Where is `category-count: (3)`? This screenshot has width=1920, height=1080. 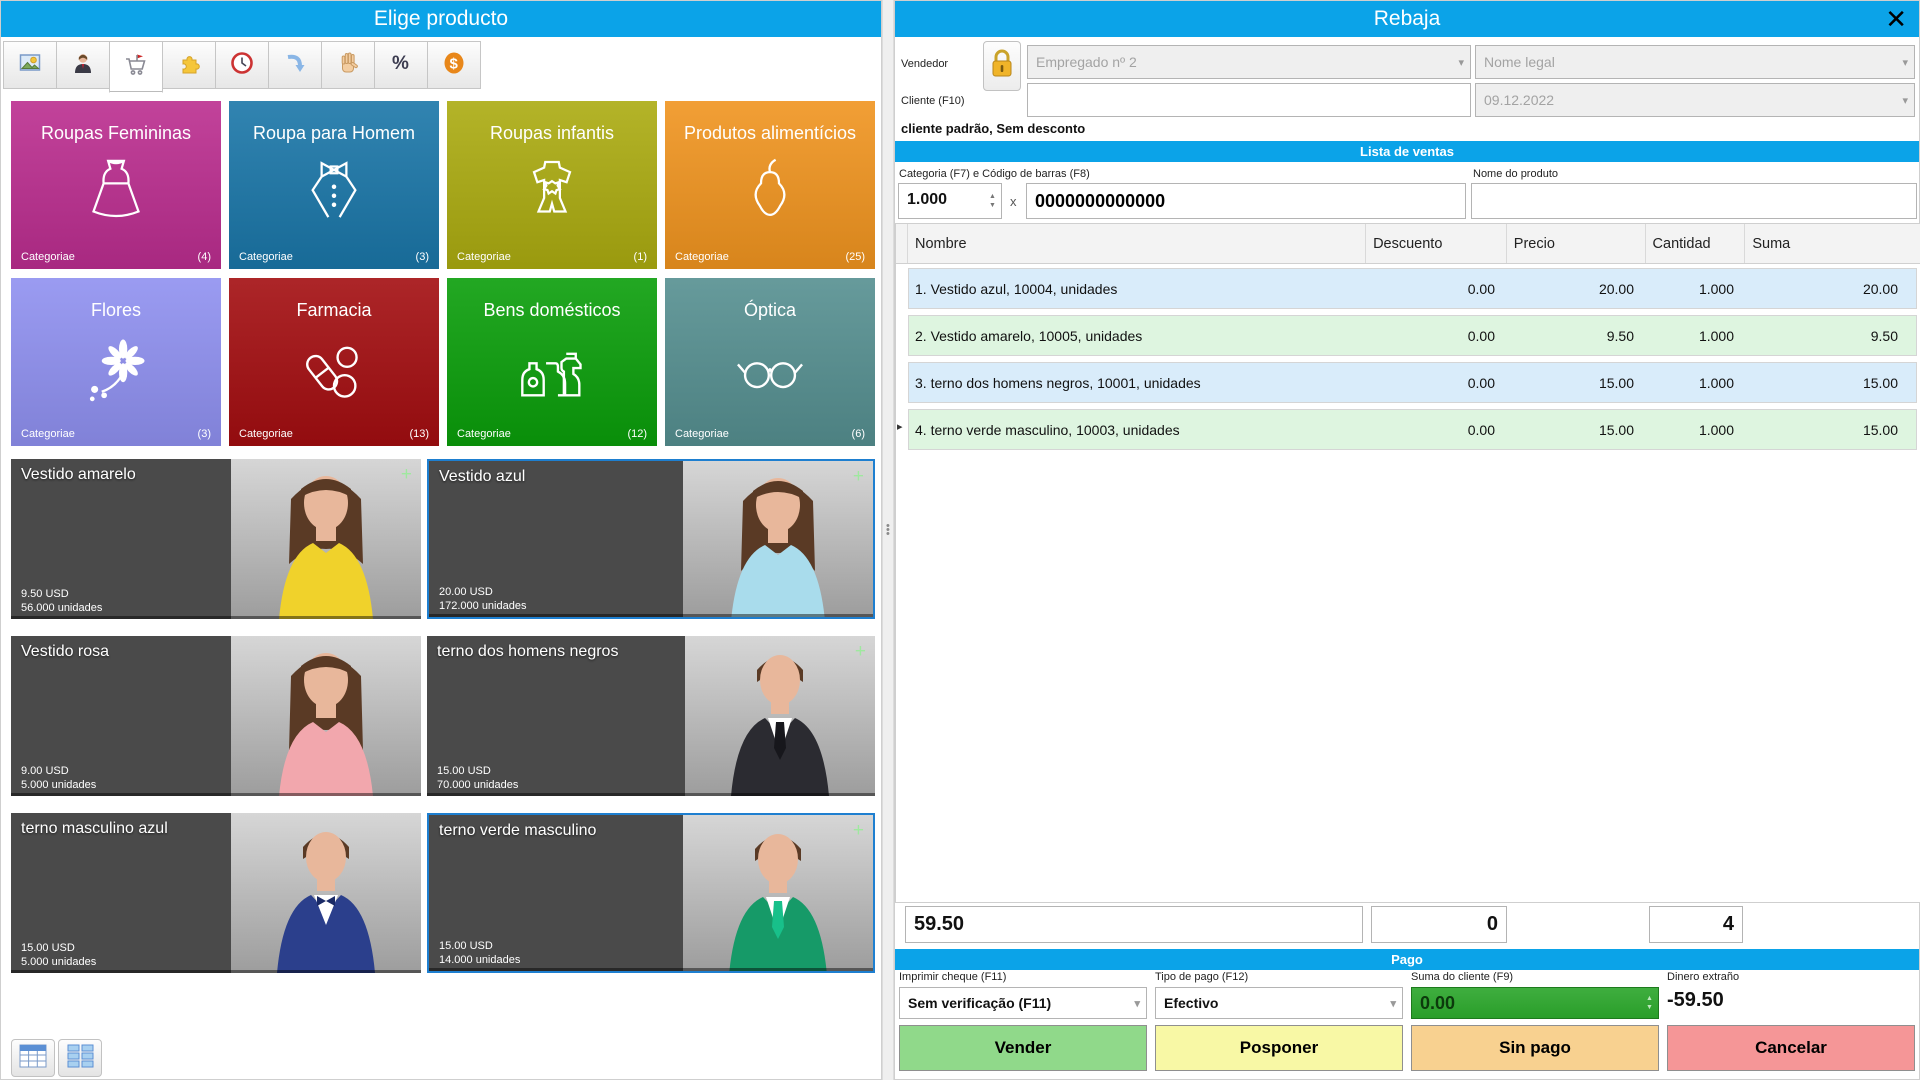 category-count: (3) is located at coordinates (204, 434).